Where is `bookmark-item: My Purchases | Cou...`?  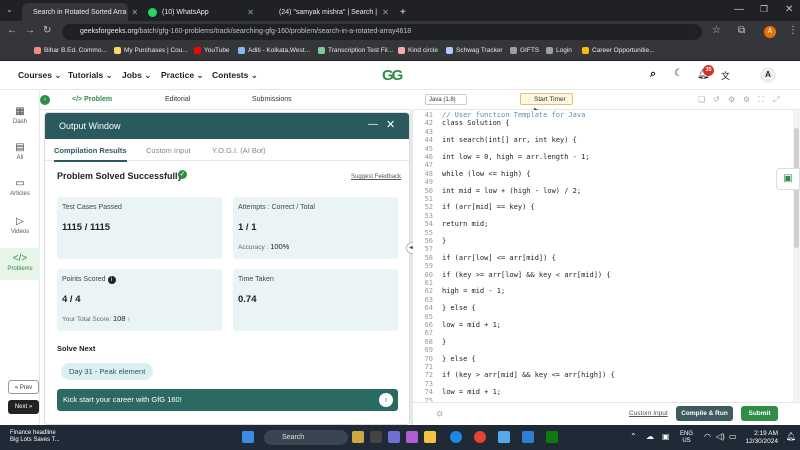 bookmark-item: My Purchases | Cou... is located at coordinates (151, 50).